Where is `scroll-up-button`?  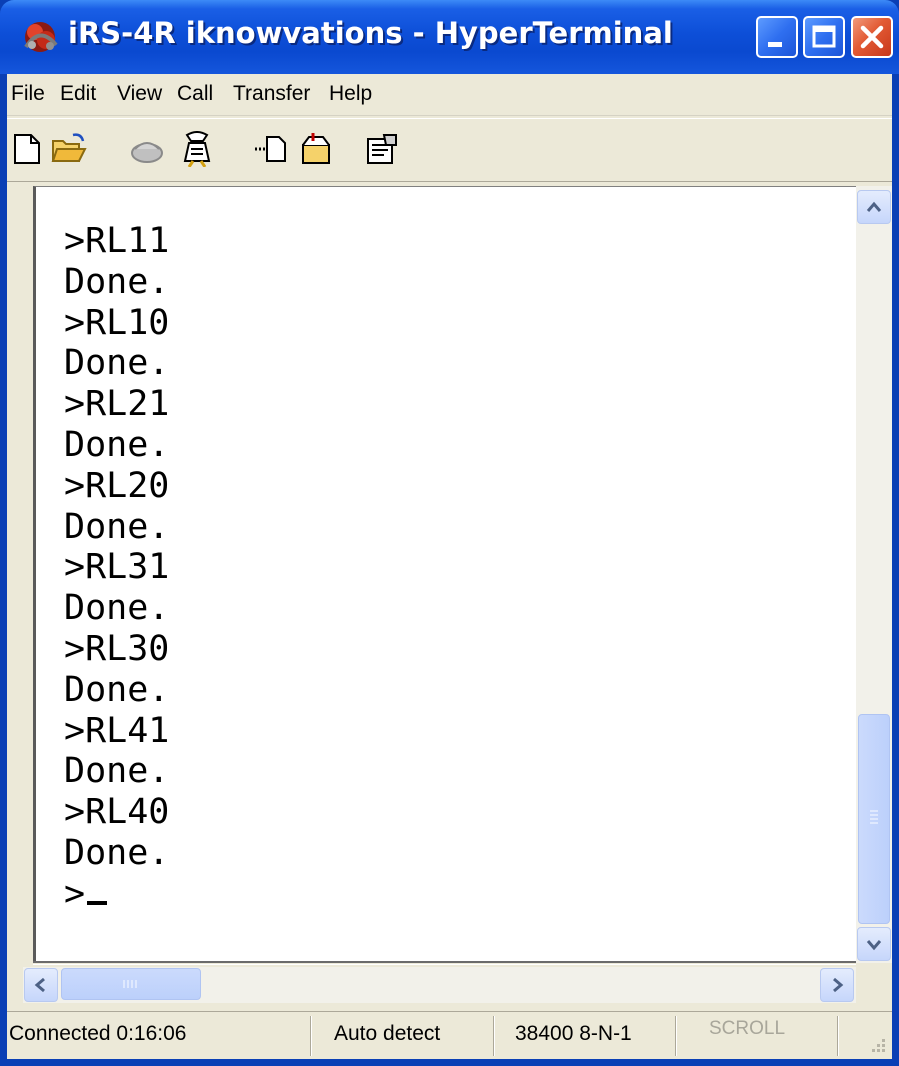
scroll-up-button is located at coordinates (874, 207).